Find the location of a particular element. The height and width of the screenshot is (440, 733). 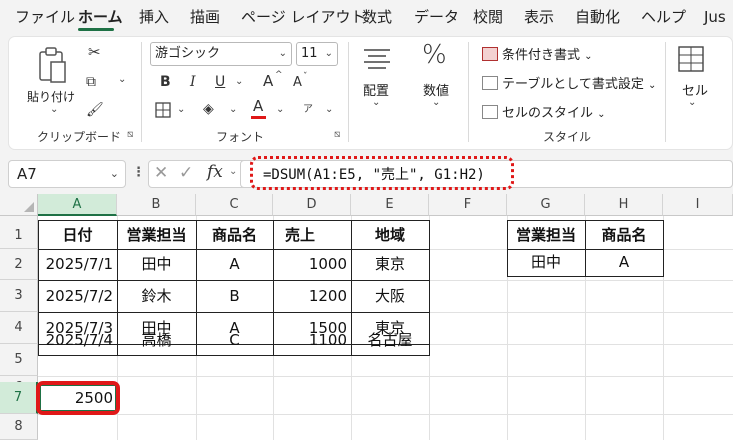

underline-button: U is located at coordinates (220, 82).